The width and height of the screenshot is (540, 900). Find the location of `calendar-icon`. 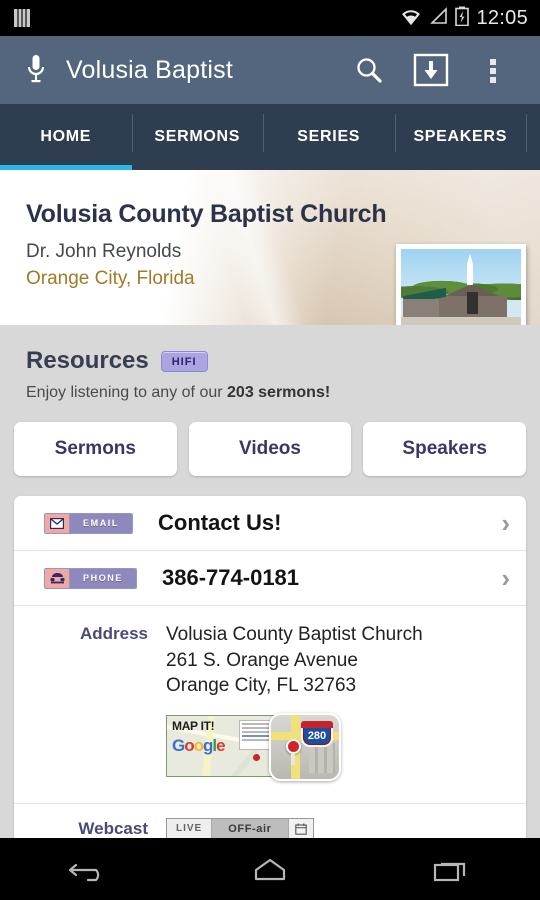

calendar-icon is located at coordinates (300, 828).